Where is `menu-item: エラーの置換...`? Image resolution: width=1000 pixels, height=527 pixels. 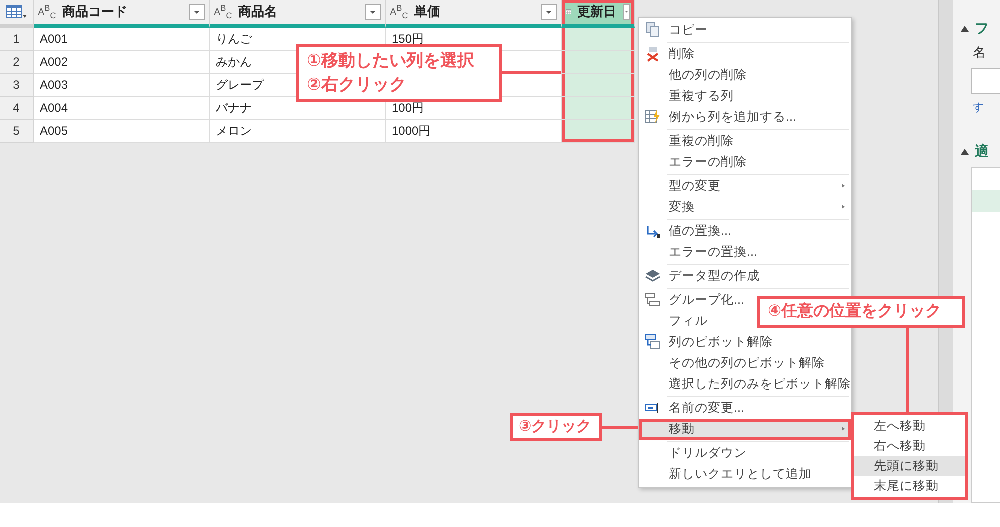
menu-item: エラーの置換... is located at coordinates (745, 252).